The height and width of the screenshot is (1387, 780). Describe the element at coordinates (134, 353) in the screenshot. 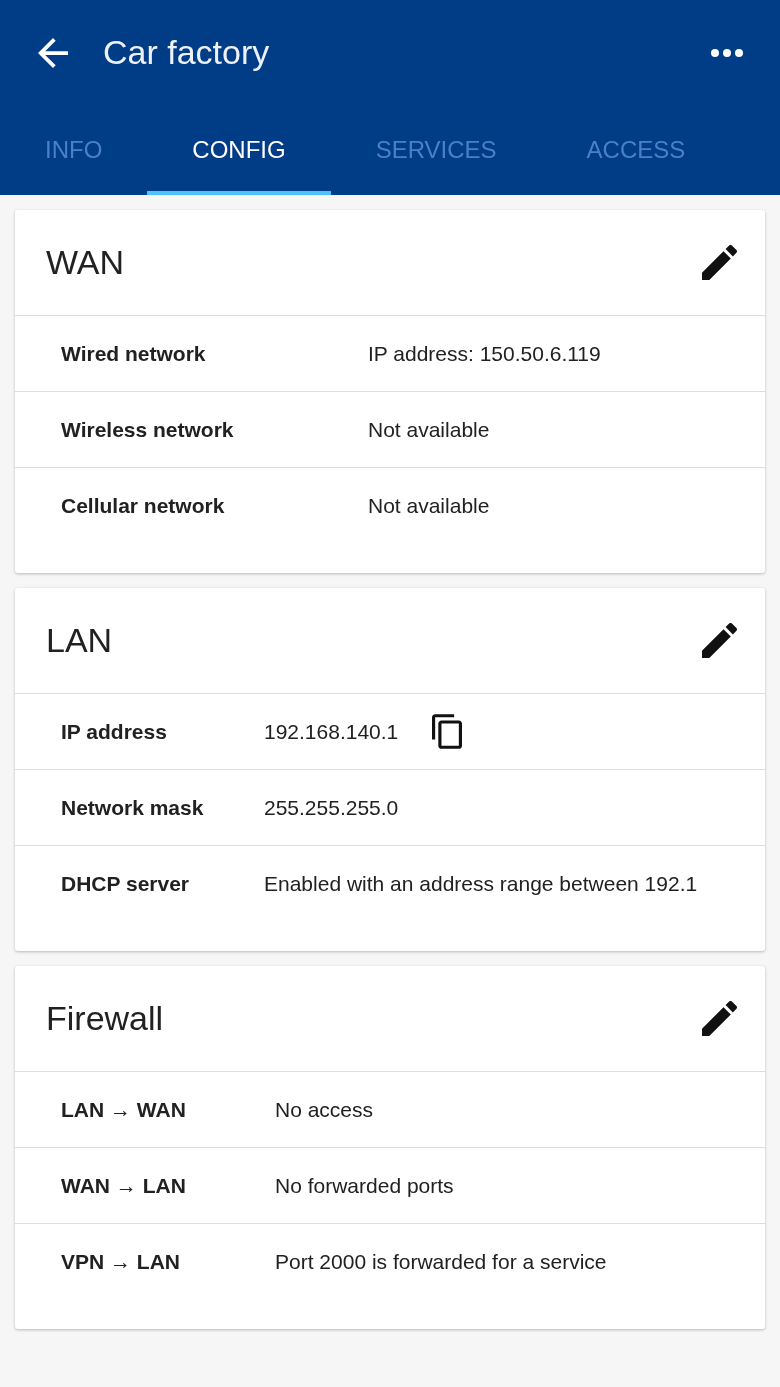

I see `row-label: Wired network` at that location.